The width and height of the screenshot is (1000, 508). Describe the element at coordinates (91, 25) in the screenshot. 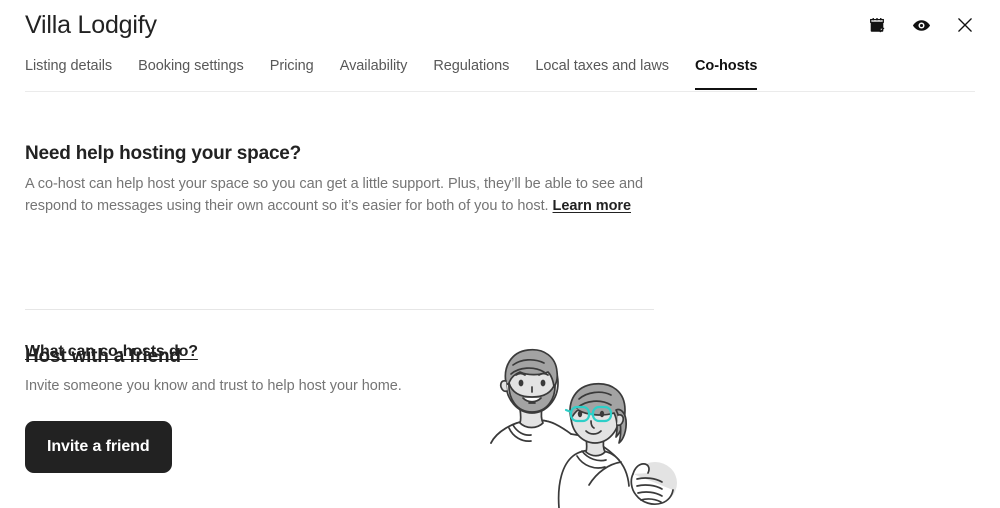

I see `page-title: Villa Lodgify` at that location.